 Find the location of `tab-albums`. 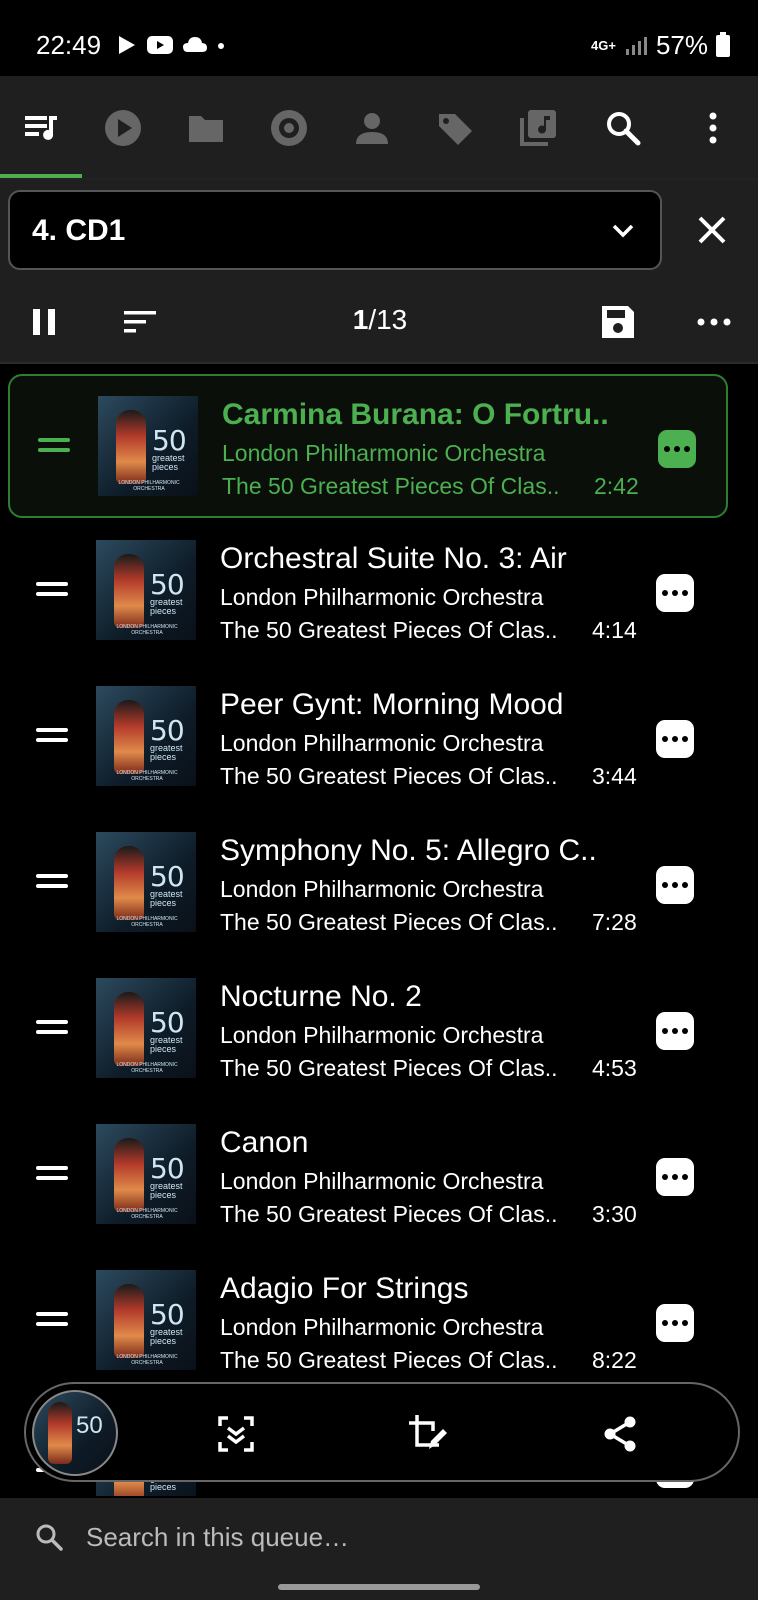

tab-albums is located at coordinates (289, 128).